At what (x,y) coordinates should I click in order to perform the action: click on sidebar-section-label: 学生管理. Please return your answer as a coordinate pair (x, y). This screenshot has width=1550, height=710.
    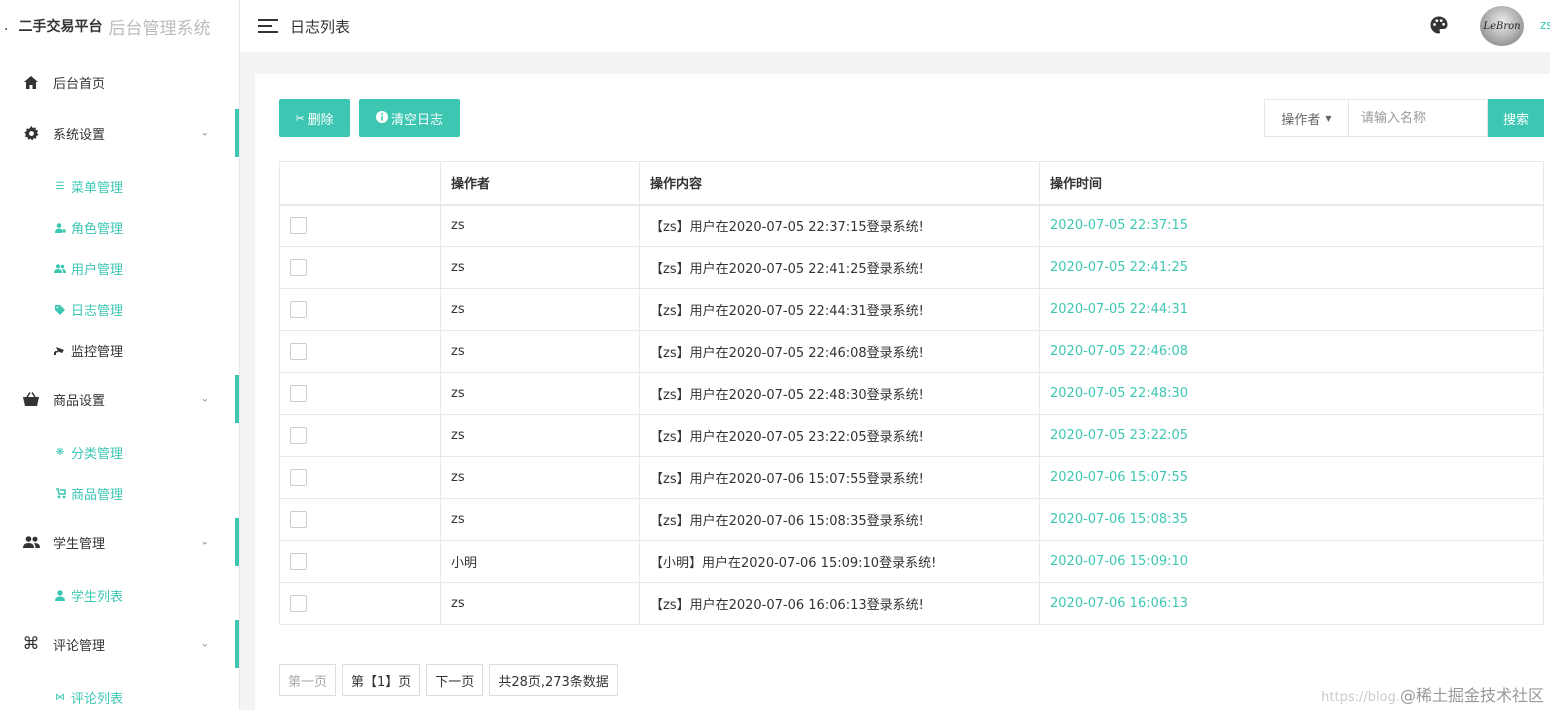
    Looking at the image, I should click on (79, 544).